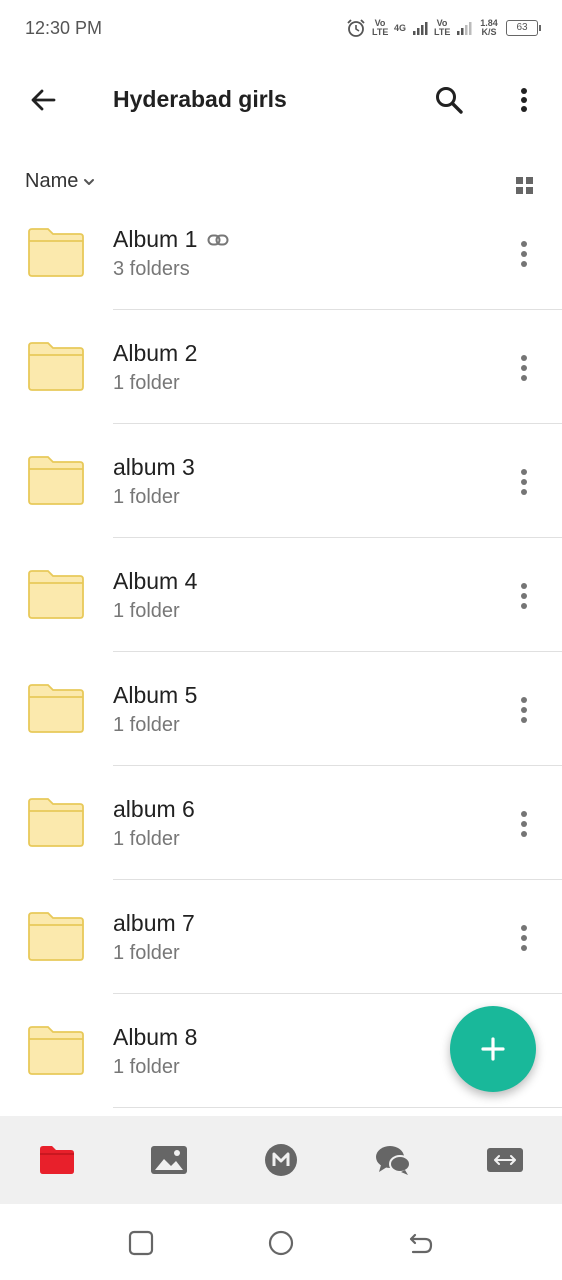  What do you see at coordinates (155, 581) in the screenshot?
I see `folder-name: Album 4` at bounding box center [155, 581].